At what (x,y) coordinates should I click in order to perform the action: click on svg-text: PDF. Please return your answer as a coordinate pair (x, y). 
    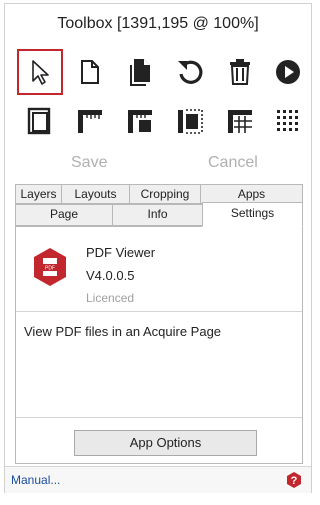
    Looking at the image, I should click on (50, 269).